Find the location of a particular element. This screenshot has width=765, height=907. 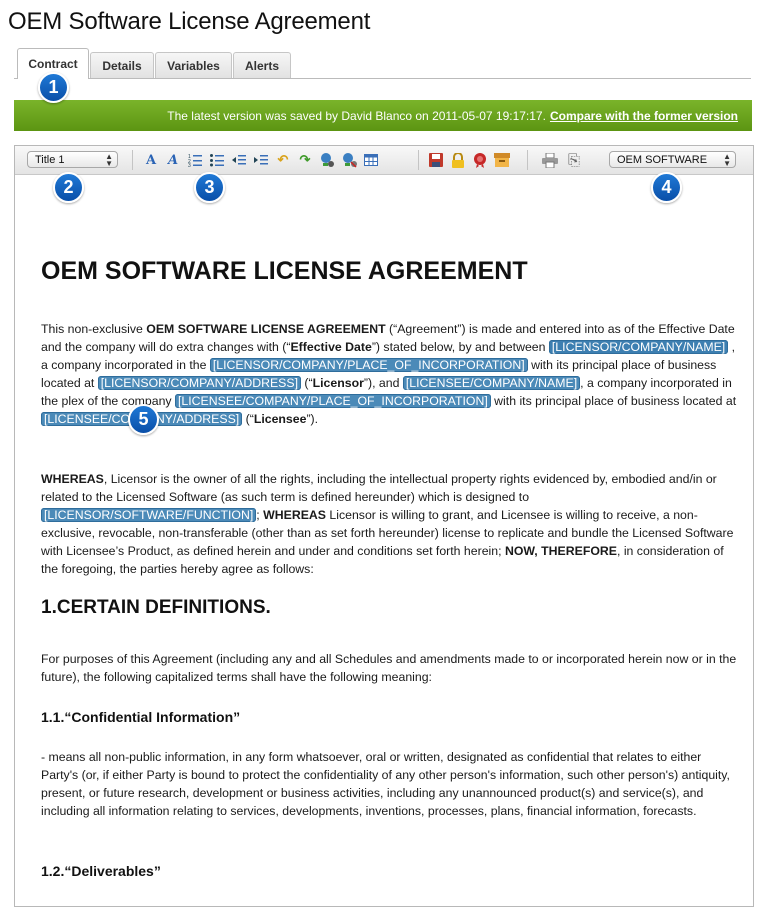

template-select: OEM SOFTWARE ▲ ▼ is located at coordinates (672, 159).